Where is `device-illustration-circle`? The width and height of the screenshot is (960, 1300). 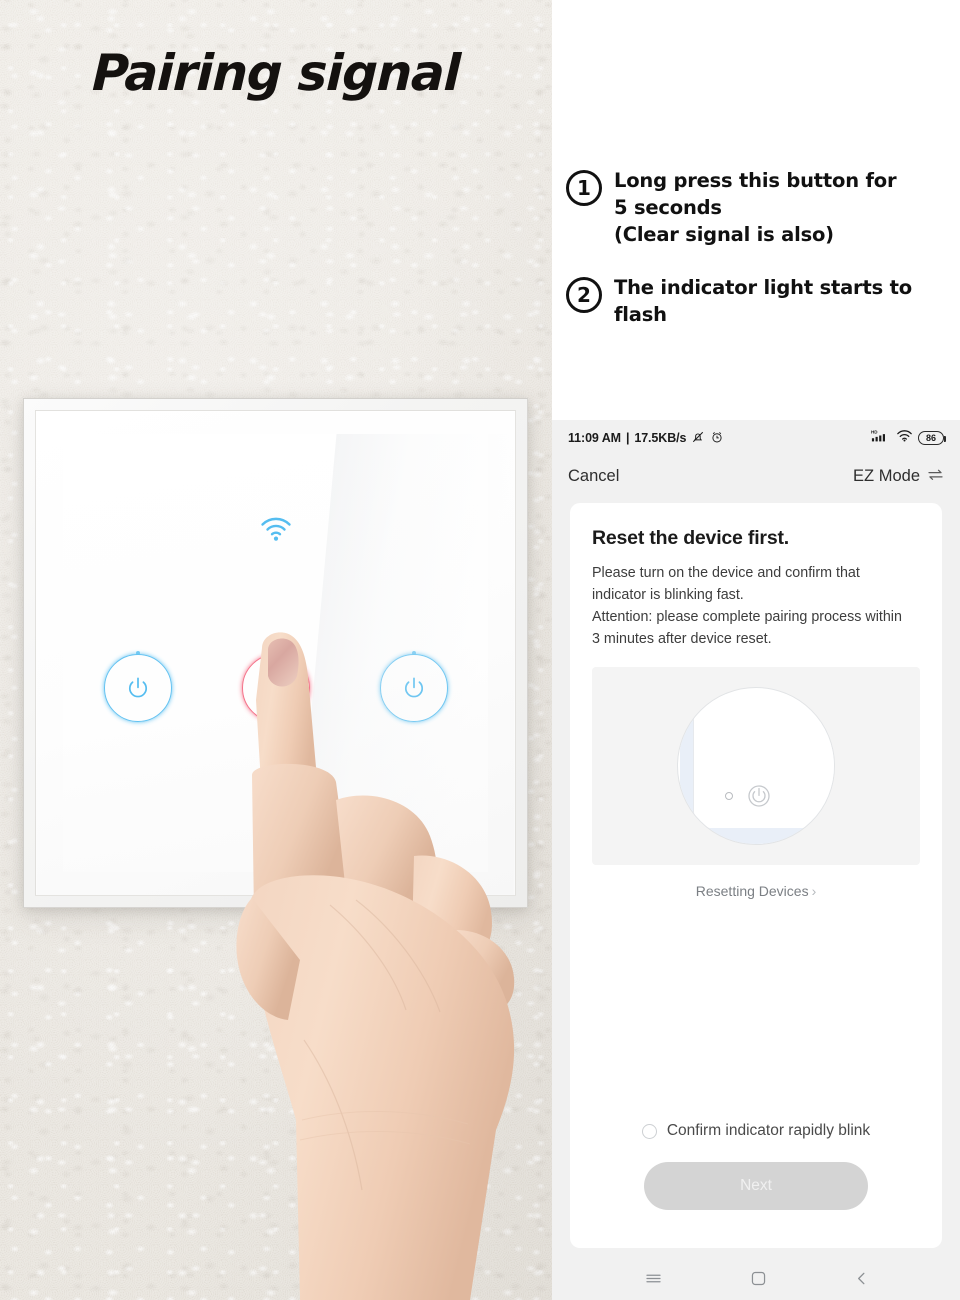 device-illustration-circle is located at coordinates (756, 765).